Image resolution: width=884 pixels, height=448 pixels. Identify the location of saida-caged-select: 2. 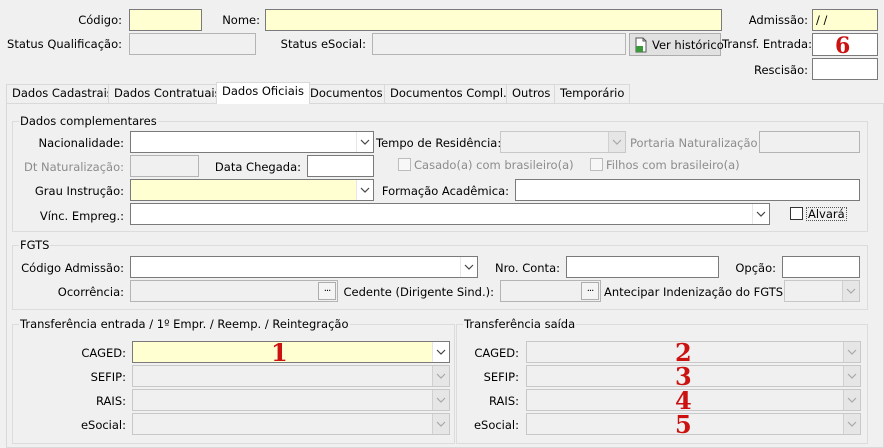
(693, 353).